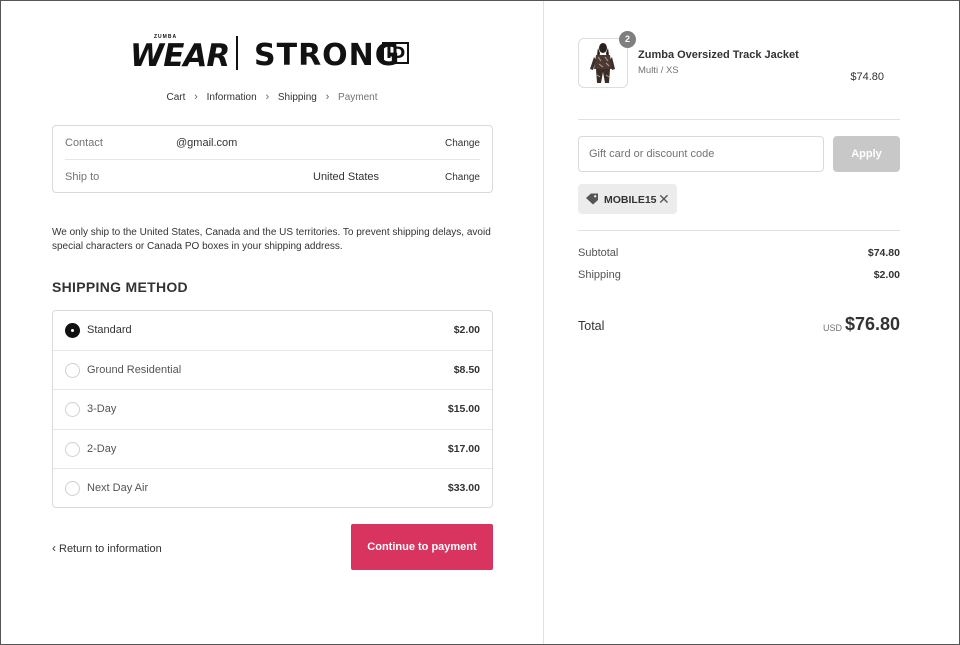 This screenshot has width=960, height=645. I want to click on brand-logo: ZUMBA WEAR STRONG ID, so click(272, 54).